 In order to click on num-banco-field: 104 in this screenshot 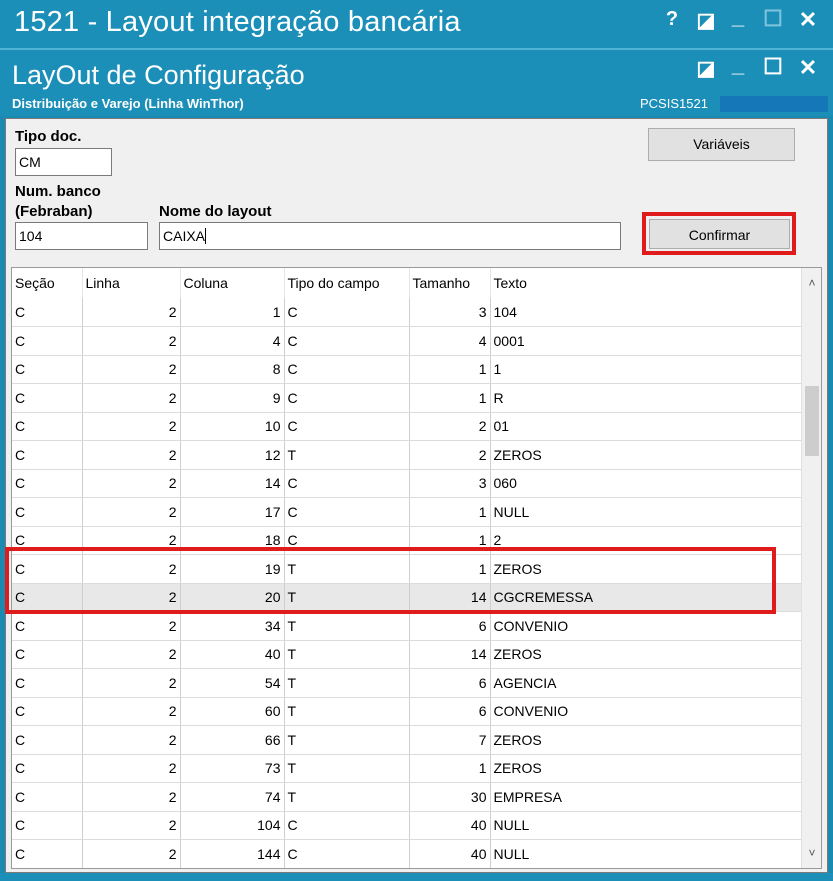, I will do `click(81, 236)`.